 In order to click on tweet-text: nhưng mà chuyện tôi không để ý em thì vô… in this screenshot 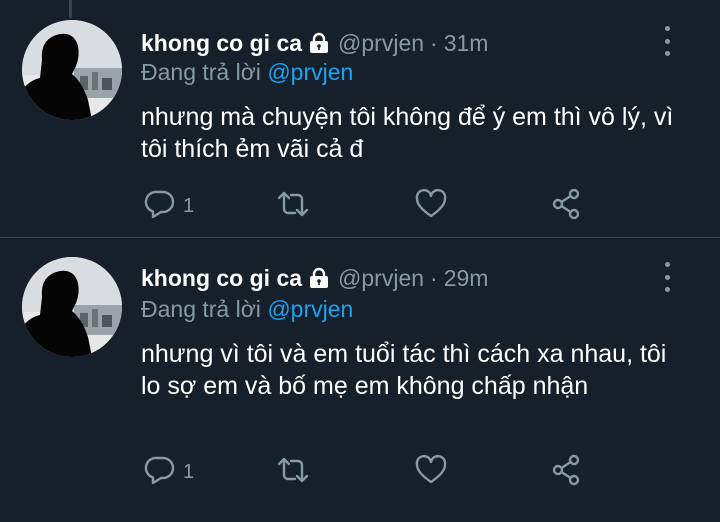, I will do `click(407, 133)`.